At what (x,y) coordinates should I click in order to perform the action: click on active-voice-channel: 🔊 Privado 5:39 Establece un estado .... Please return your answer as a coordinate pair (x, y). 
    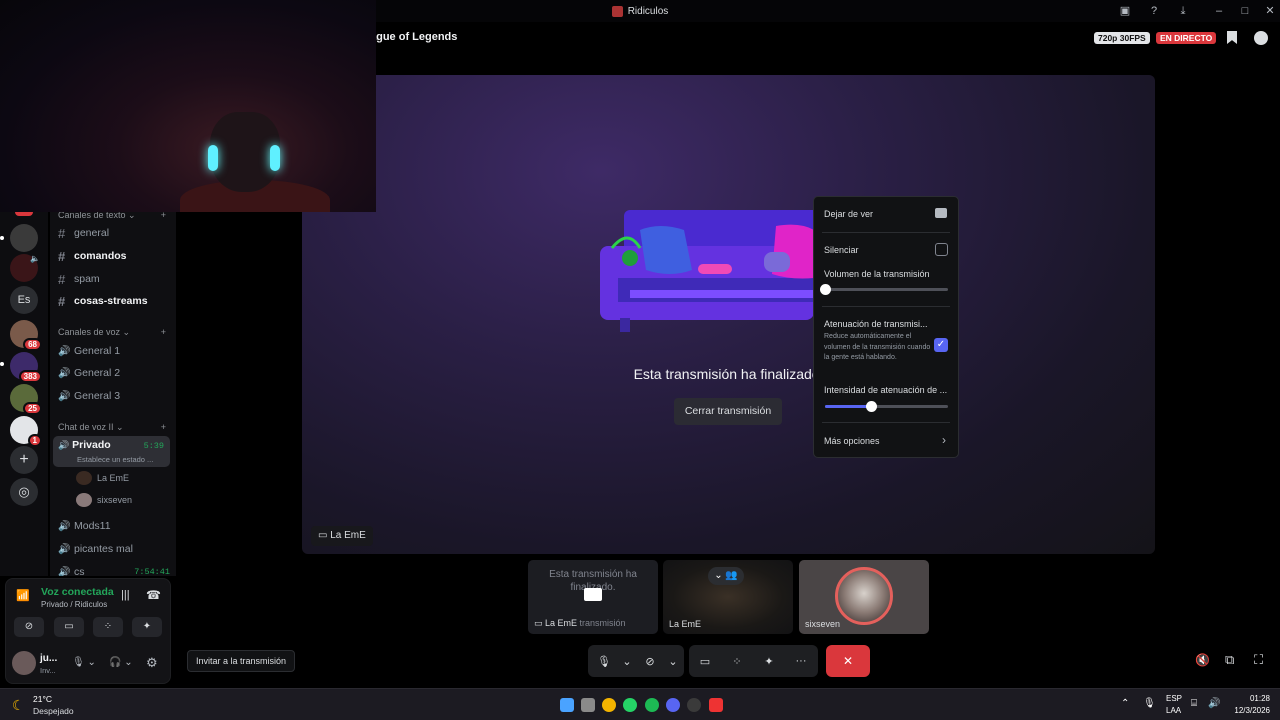
    Looking at the image, I should click on (111, 451).